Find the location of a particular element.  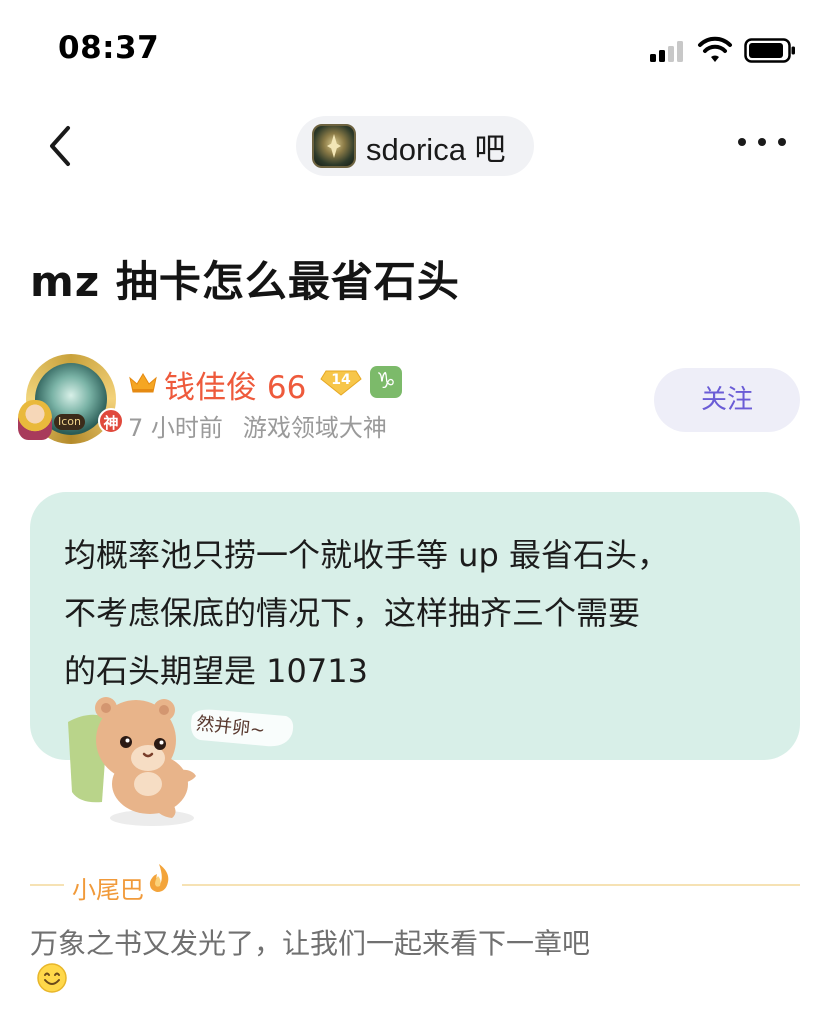

post-title: mz 抽卡怎么最省石头 is located at coordinates (245, 281).